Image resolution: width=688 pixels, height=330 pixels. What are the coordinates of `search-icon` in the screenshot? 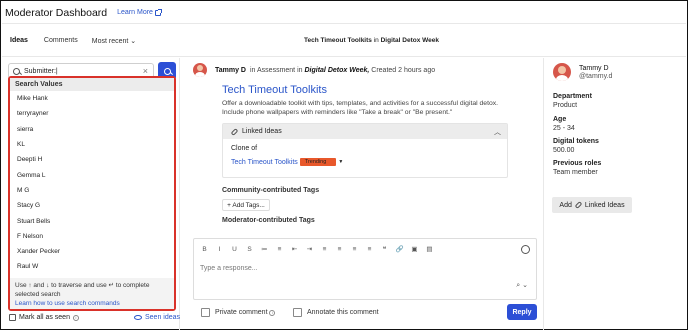 It's located at (16, 71).